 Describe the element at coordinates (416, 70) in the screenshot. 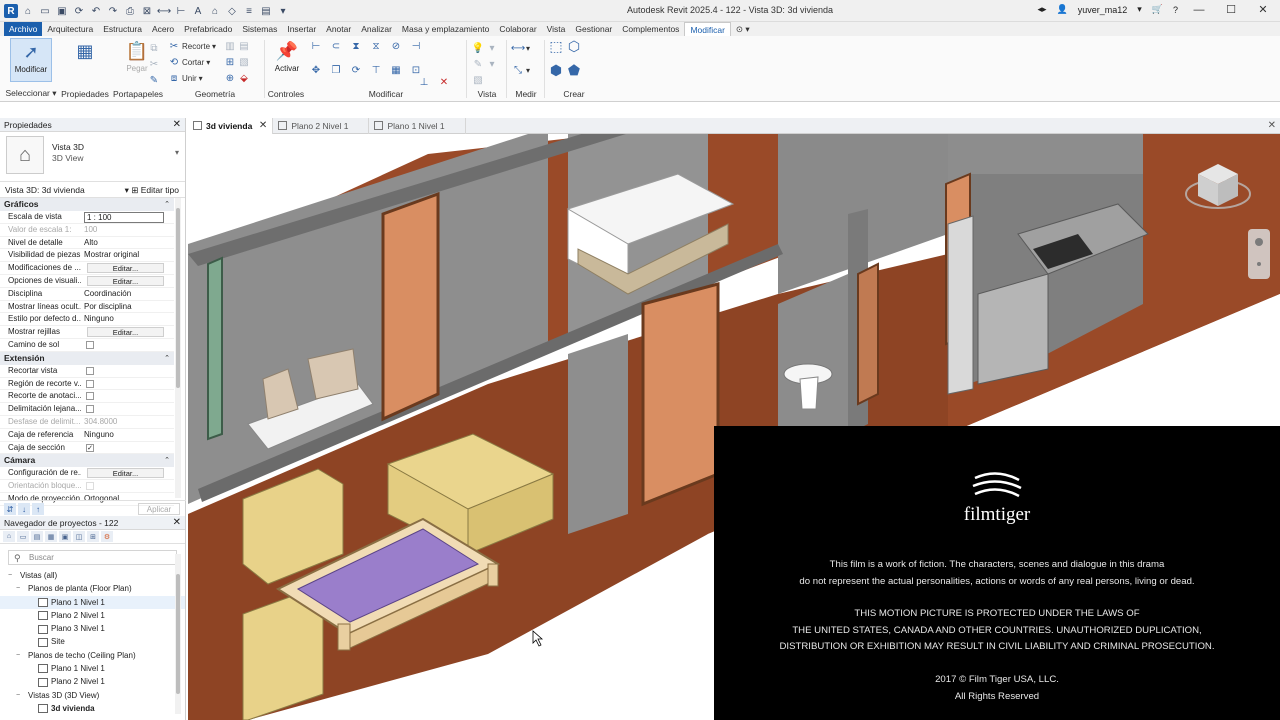

I see `scale-icon: ⊡` at that location.